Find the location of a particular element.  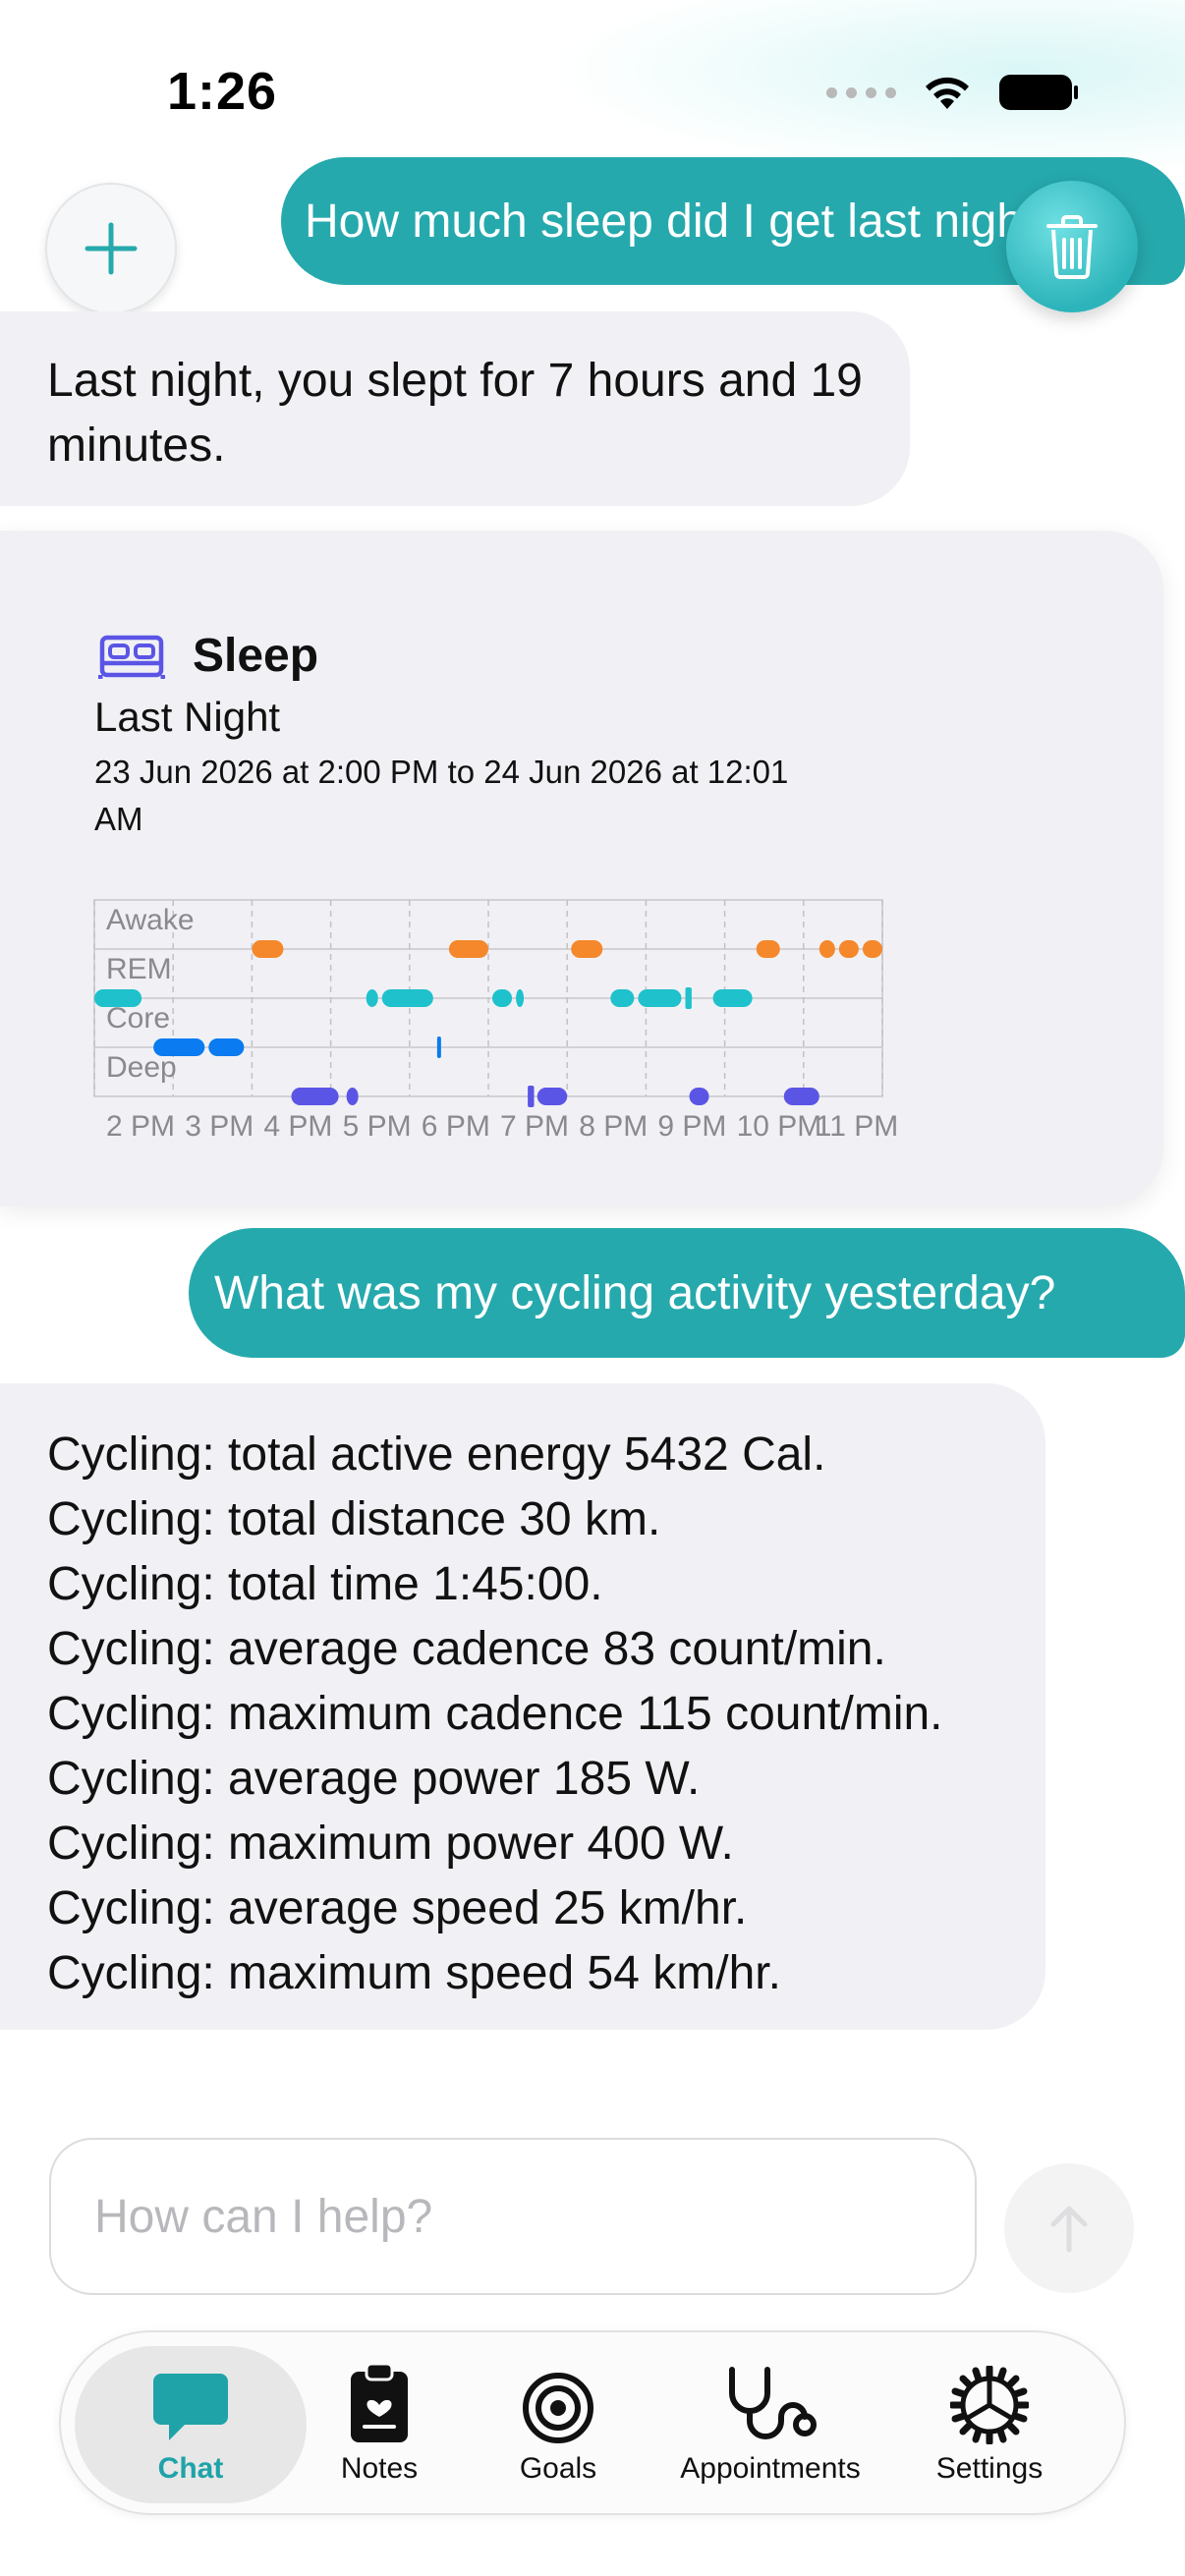

bed-icon is located at coordinates (132, 657).